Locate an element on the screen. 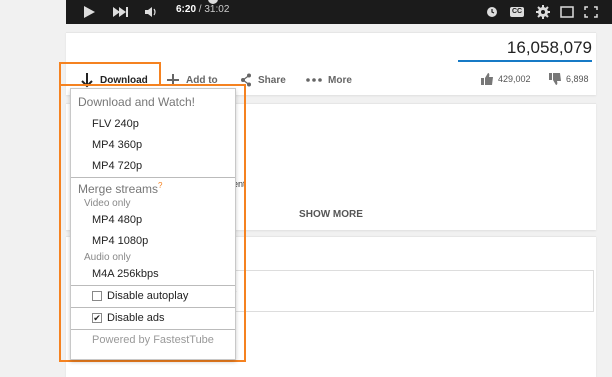 The image size is (612, 377). more-button: More is located at coordinates (329, 80).